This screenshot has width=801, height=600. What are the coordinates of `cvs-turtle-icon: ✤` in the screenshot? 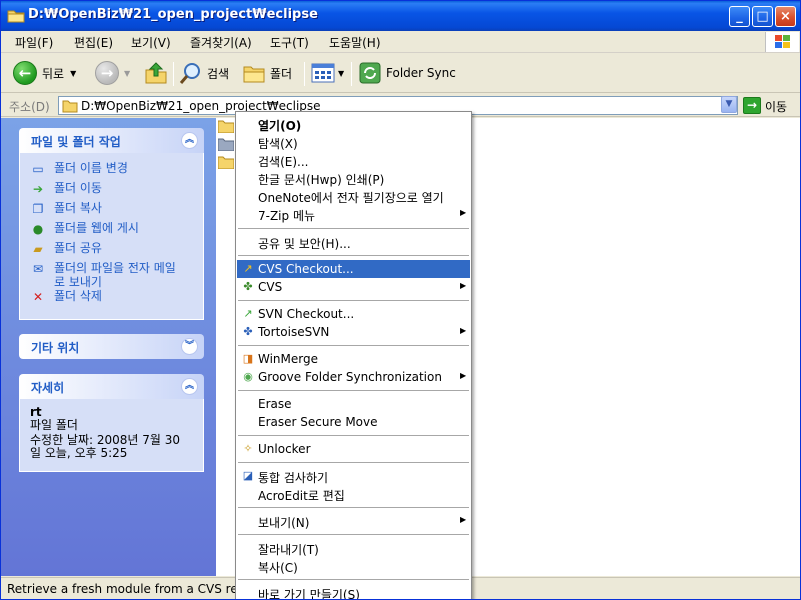 It's located at (248, 286).